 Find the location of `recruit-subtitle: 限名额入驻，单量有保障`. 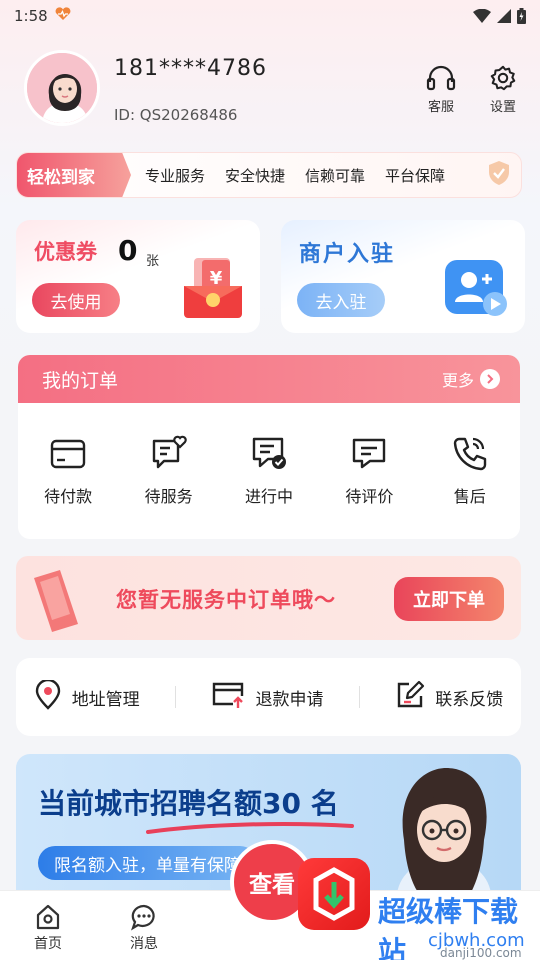

recruit-subtitle: 限名额入驻，单量有保障 is located at coordinates (147, 863).